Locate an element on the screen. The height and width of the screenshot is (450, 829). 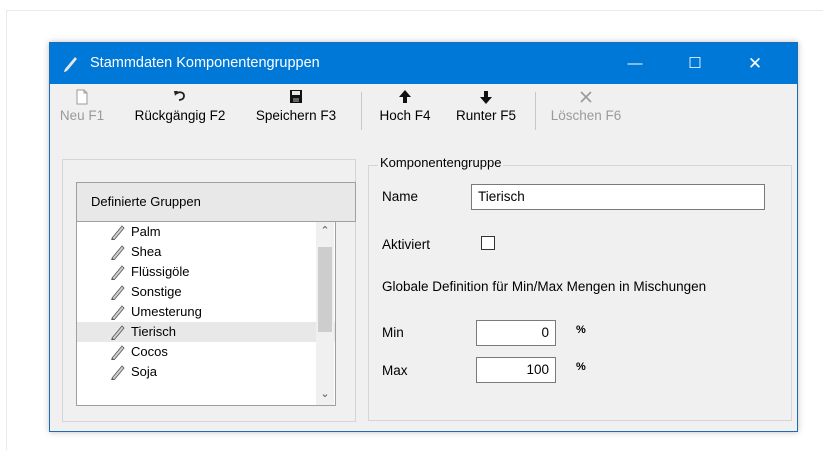
list-item: Umesterung is located at coordinates (206, 312).